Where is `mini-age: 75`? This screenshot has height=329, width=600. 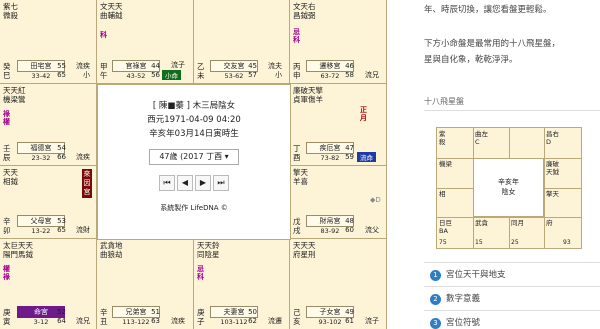
mini-age: 75 is located at coordinates (443, 242).